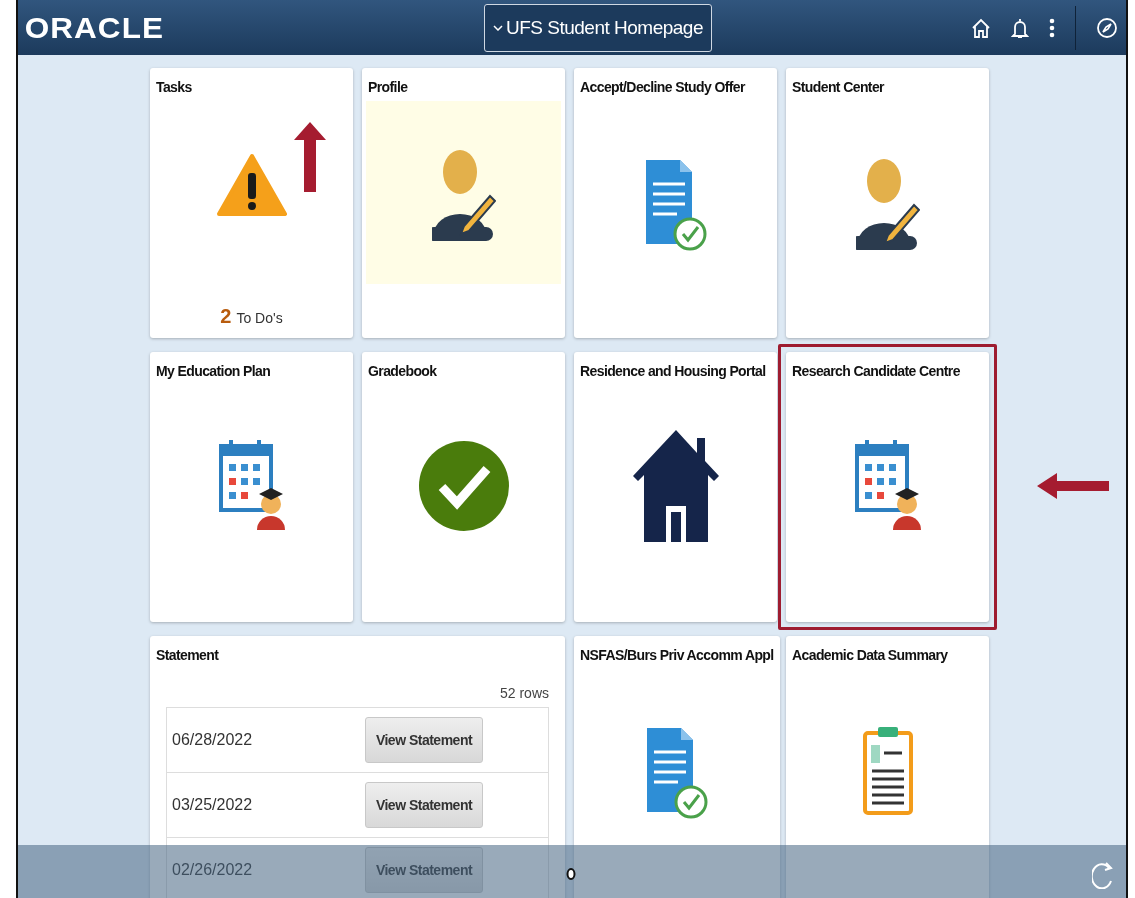 The image size is (1135, 898). What do you see at coordinates (259, 318) in the screenshot?
I see `task-count-label: To Do's` at bounding box center [259, 318].